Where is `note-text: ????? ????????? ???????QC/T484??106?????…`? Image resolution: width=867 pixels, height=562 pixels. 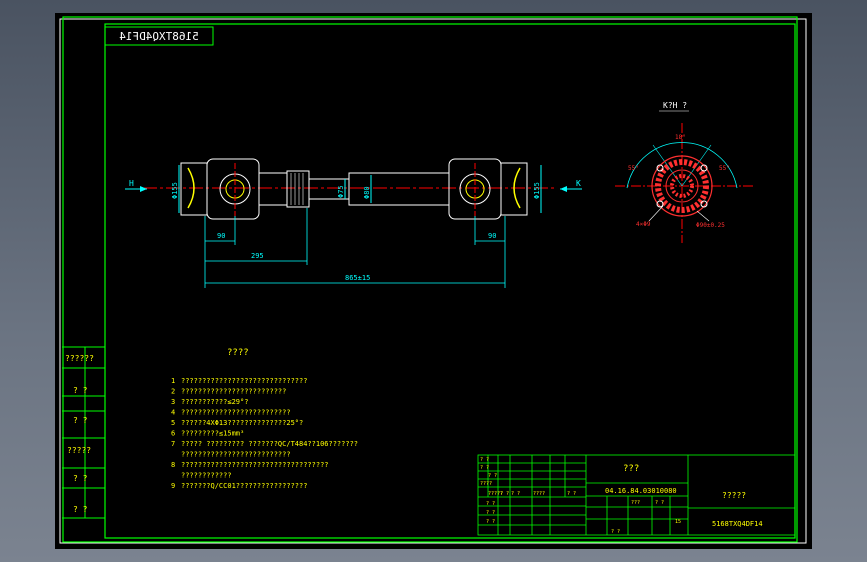 note-text: ????? ????????? ???????QC/T484??106?????… is located at coordinates (269, 444).